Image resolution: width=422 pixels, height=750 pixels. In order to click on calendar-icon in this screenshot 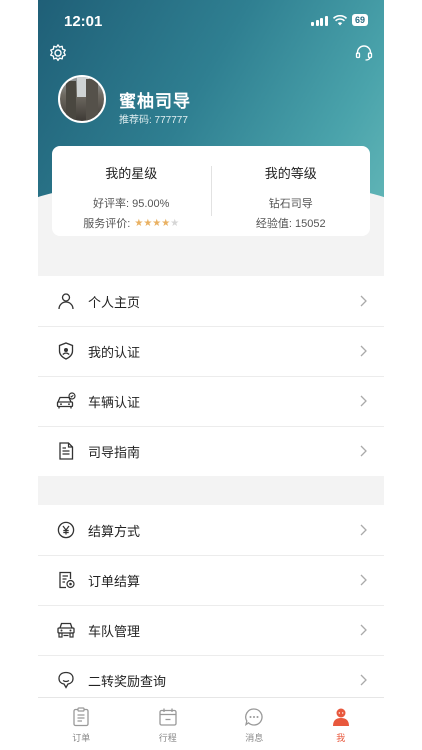, I will do `click(168, 717)`.